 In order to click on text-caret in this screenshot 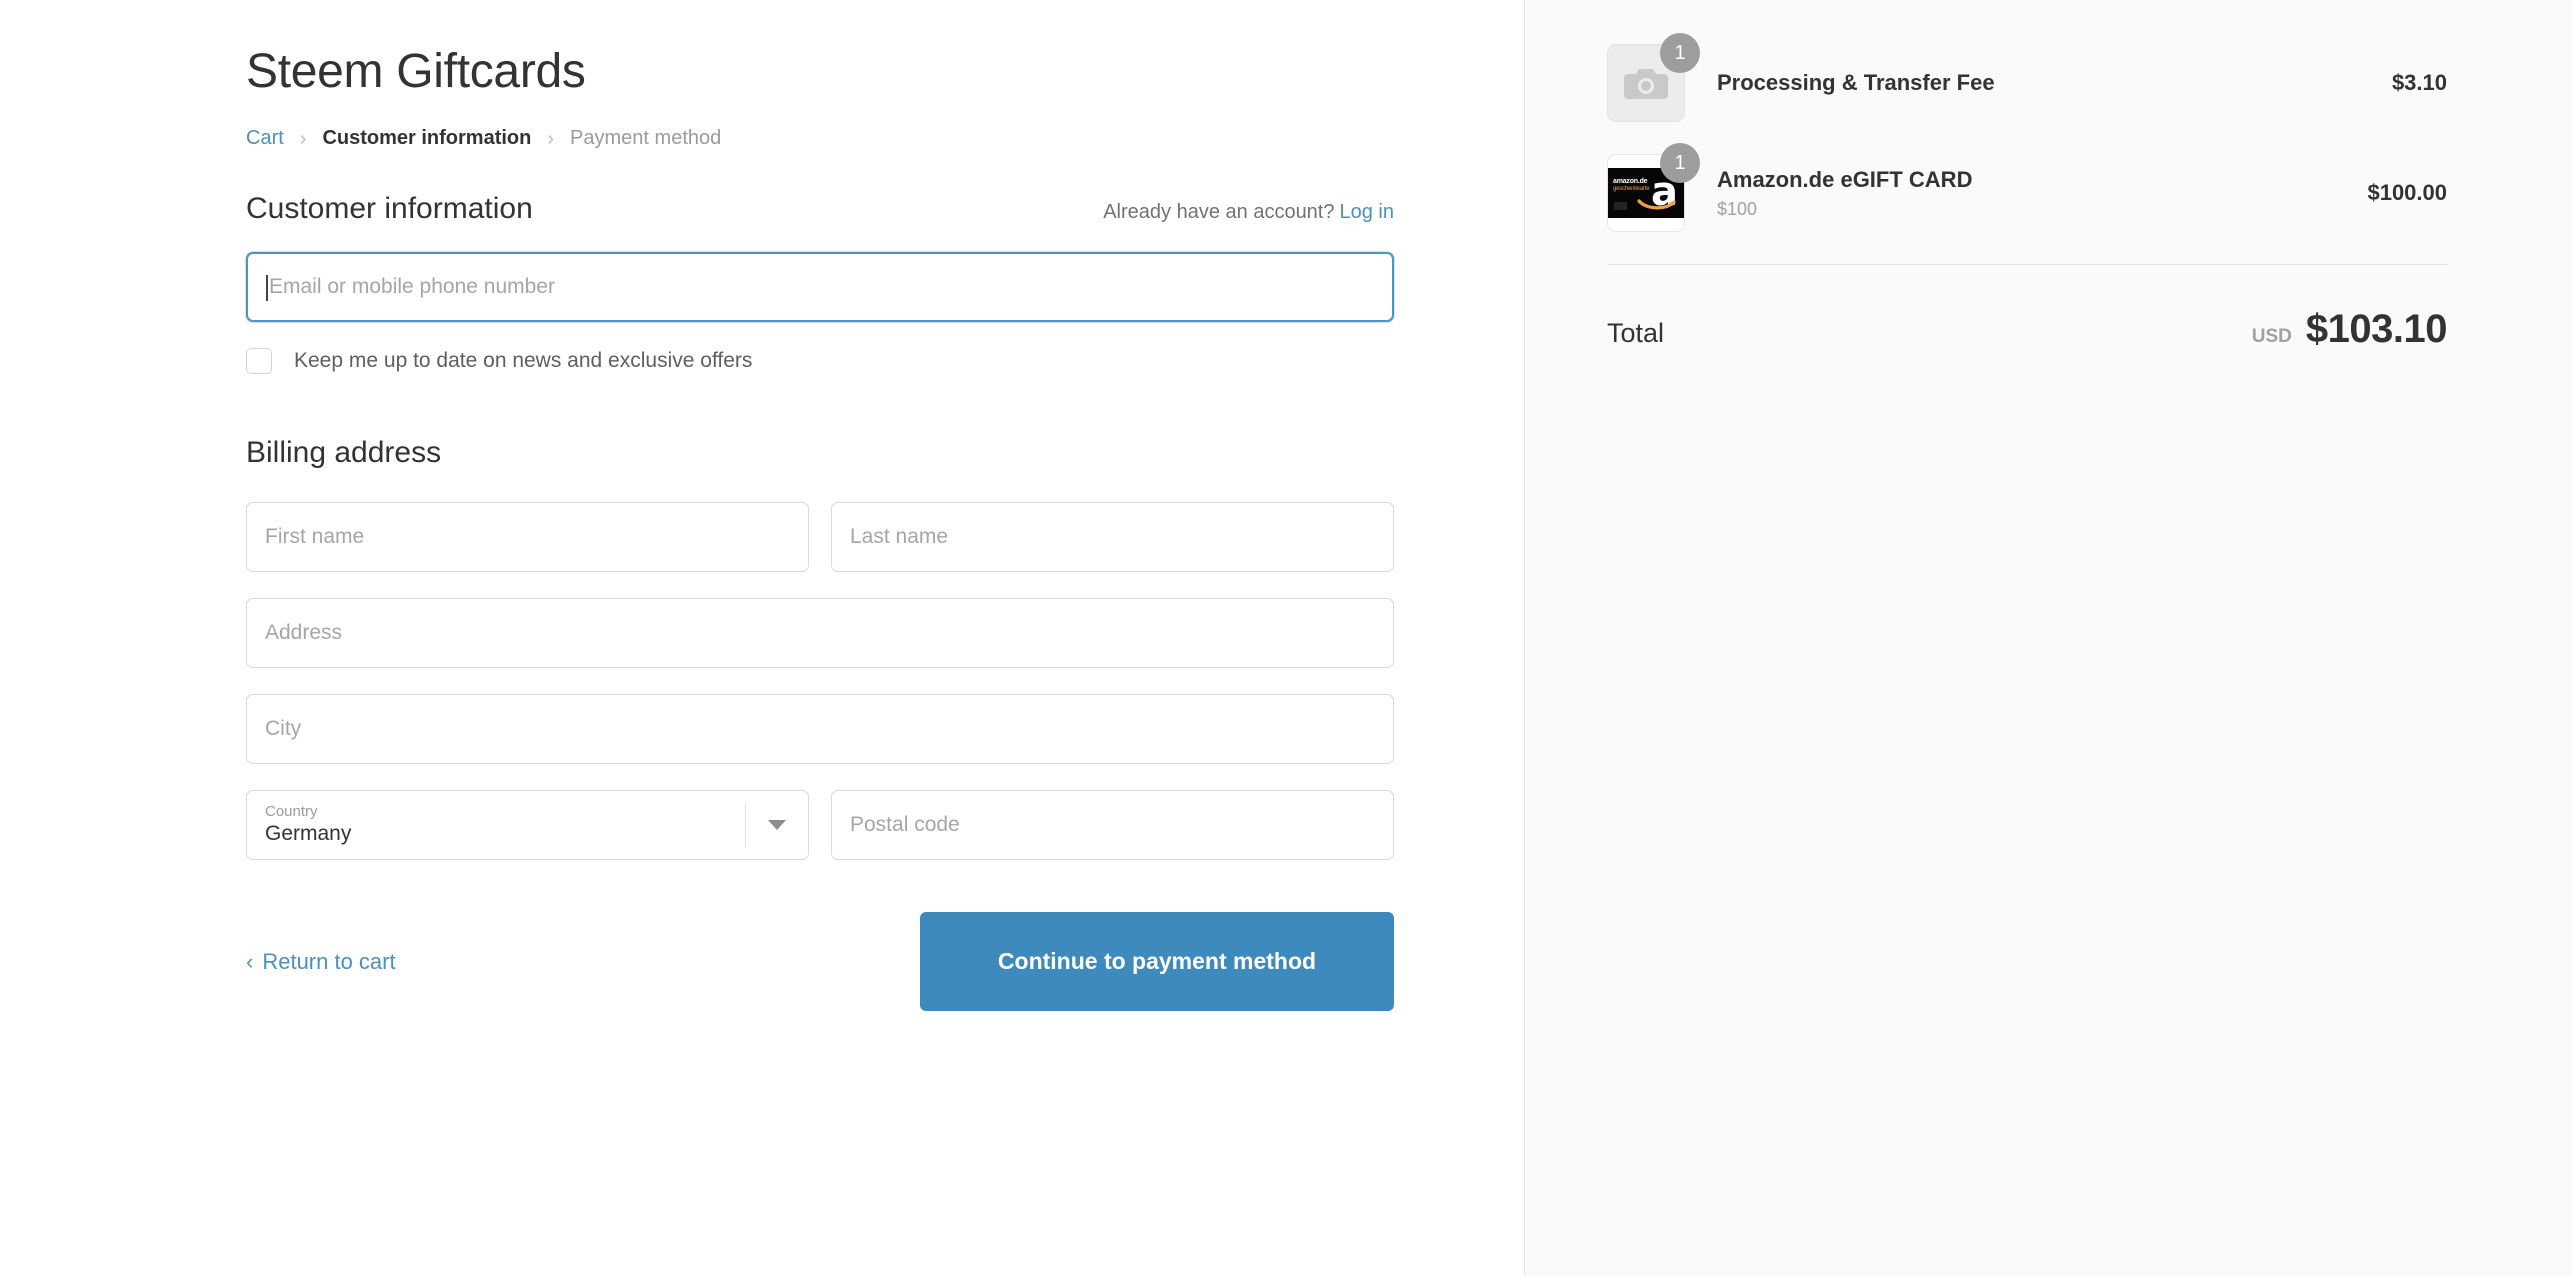, I will do `click(267, 288)`.